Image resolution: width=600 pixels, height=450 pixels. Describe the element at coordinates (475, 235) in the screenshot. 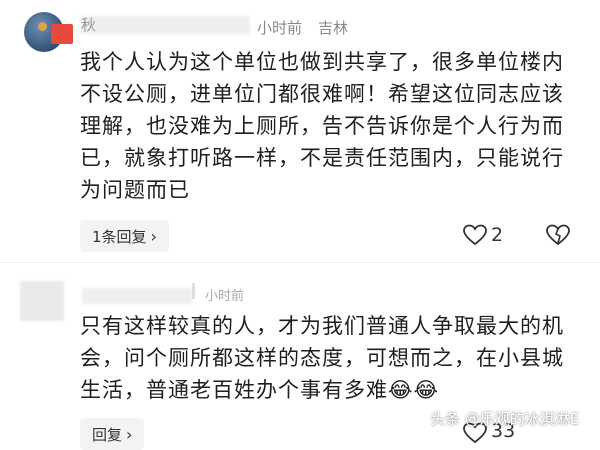

I see `heart-icon` at that location.